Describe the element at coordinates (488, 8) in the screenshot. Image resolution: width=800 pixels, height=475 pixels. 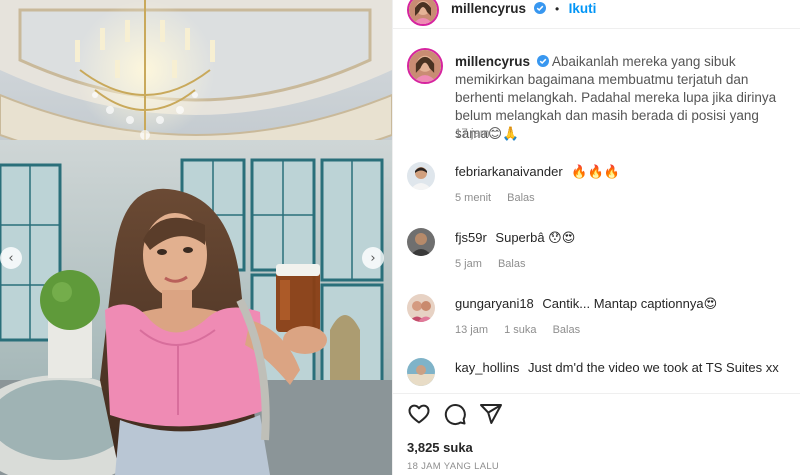
I see `post-author-username: millencyrus` at that location.